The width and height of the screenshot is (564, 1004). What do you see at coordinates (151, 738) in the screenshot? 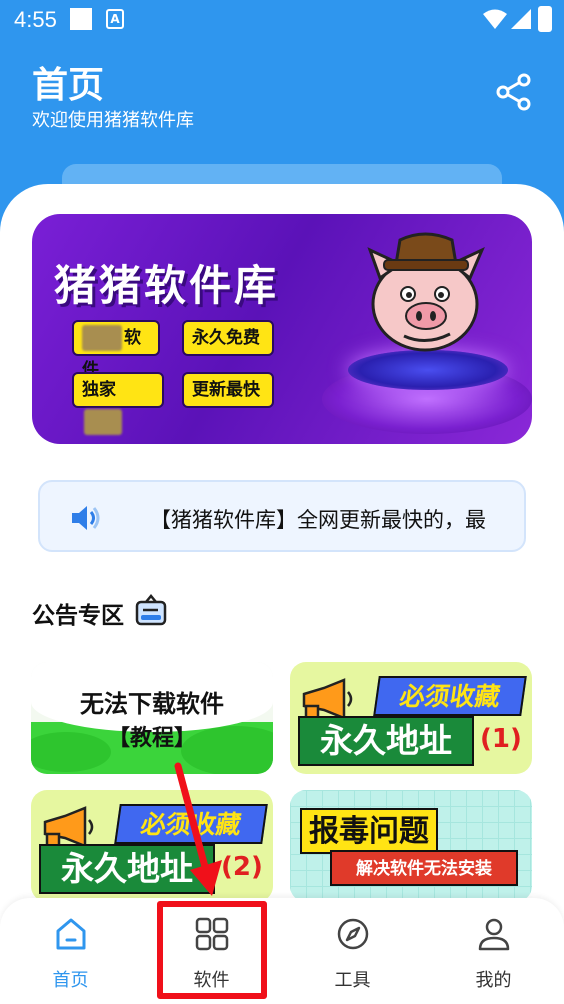
I see `card-subtitle: 【教程】` at bounding box center [151, 738].